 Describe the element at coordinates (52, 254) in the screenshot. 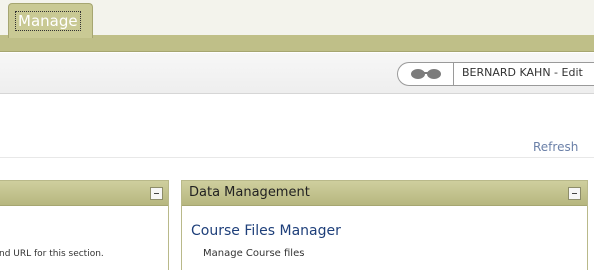

I see `left-panel-text: nd URL for this section.` at that location.